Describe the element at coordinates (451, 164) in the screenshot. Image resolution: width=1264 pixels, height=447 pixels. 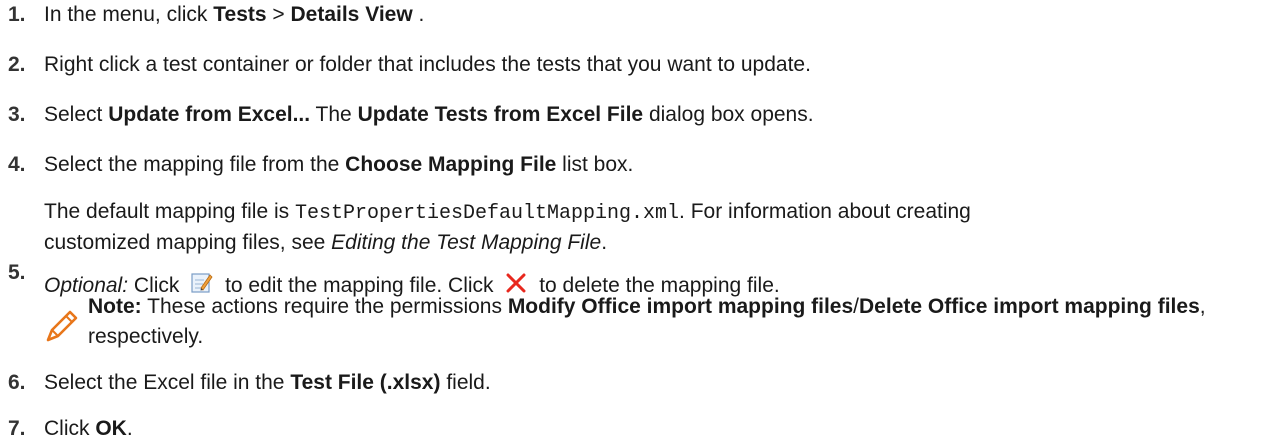
I see `choose-mapping-file-label: Choose Mapping File` at that location.